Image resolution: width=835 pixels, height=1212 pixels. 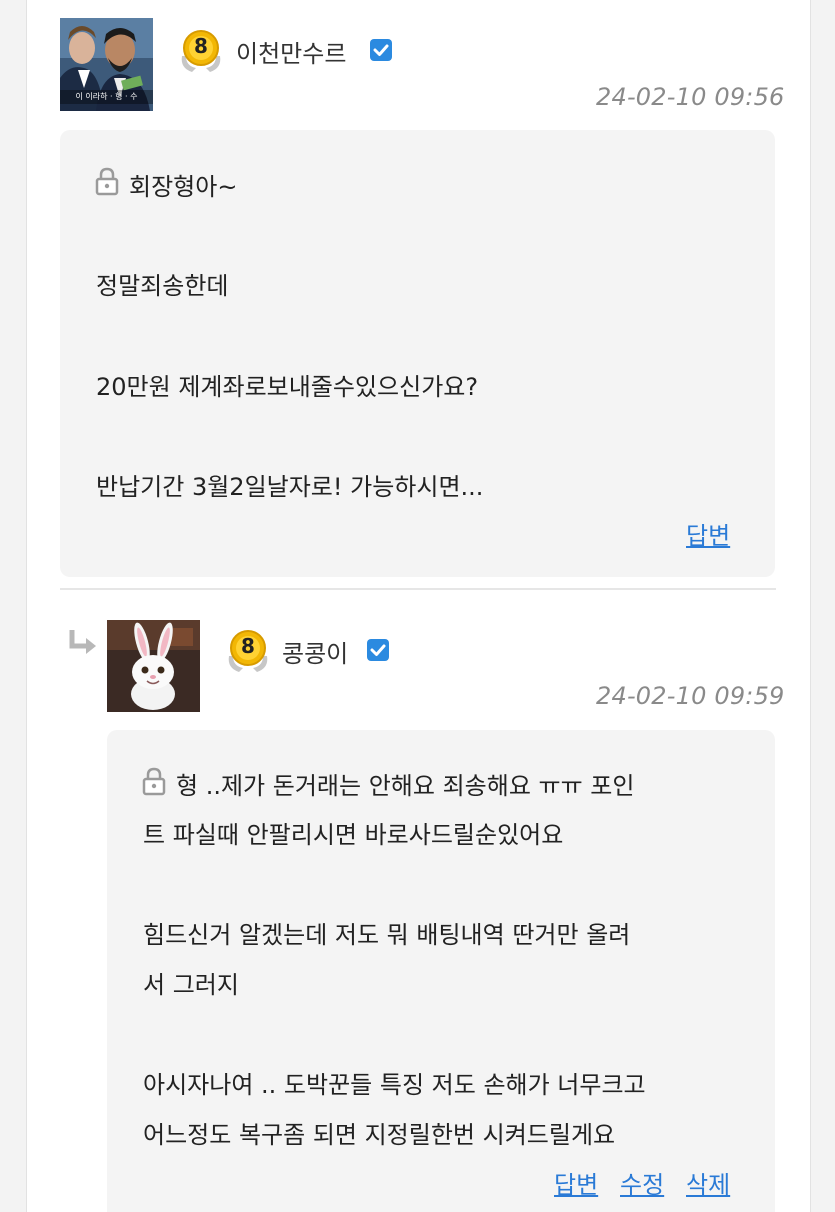 I want to click on comment-text-line: 형 ..제가 돈거래는 안해요 죄송해요 ㅠㅠ 포인, so click(x=405, y=786).